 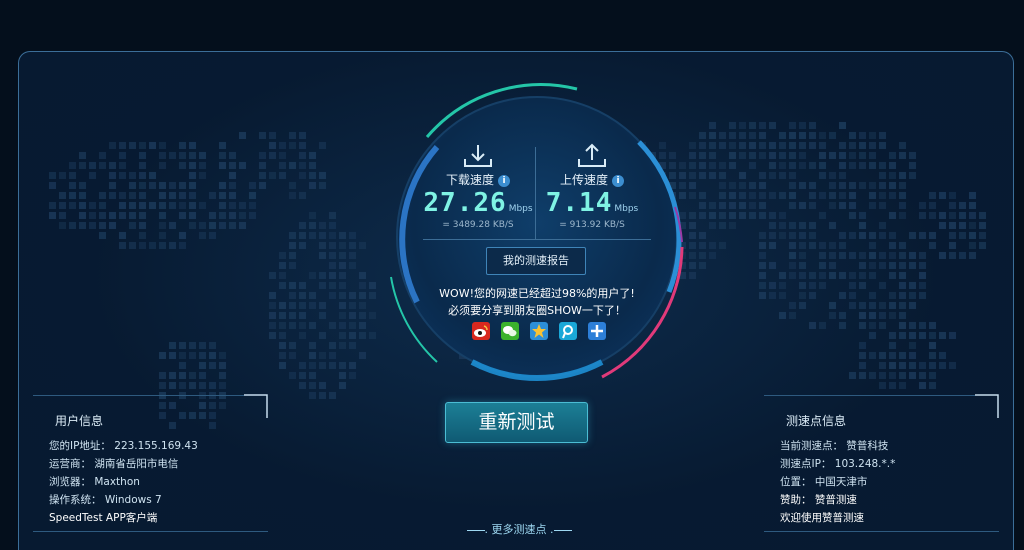 I want to click on weibo-icon, so click(x=481, y=331).